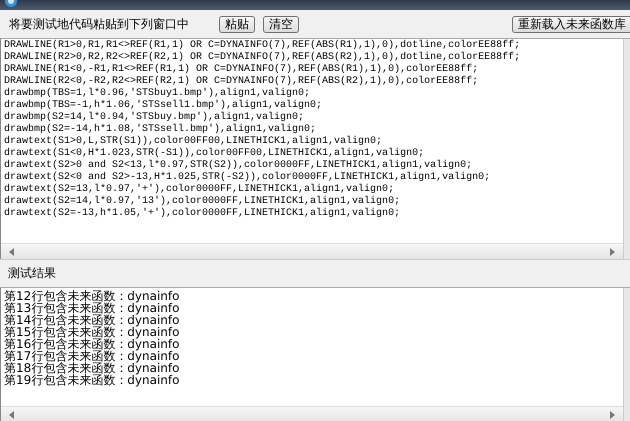 This screenshot has width=630, height=421. Describe the element at coordinates (242, 70) in the screenshot. I see `code-line: DRAWLINE(R1<0,-R1,R1<>REF(R1,1) OR C=DYNAINFO(7),REF(ABS(R1),1),0),colorEE88ff;` at that location.